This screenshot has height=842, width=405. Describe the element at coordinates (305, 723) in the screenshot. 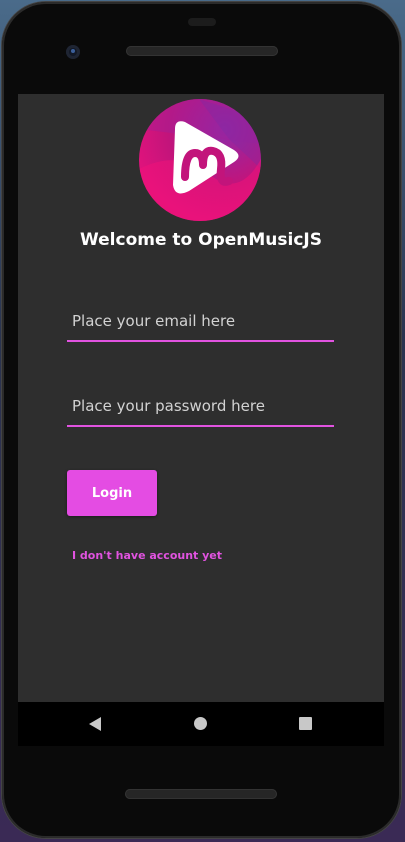

I see `recents-icon` at that location.